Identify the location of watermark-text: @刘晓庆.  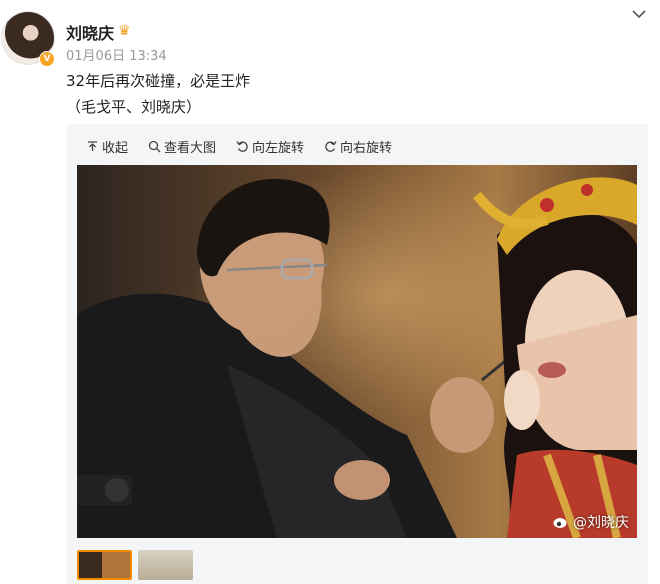
(601, 523).